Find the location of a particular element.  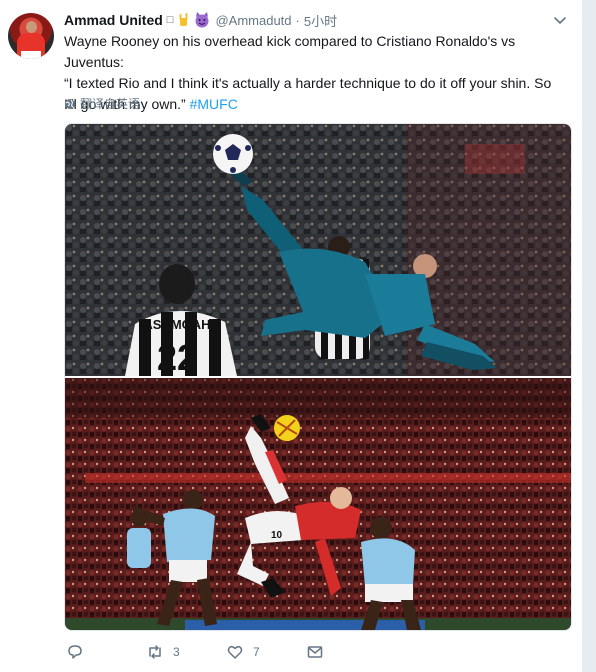

heart-icon is located at coordinates (235, 652).